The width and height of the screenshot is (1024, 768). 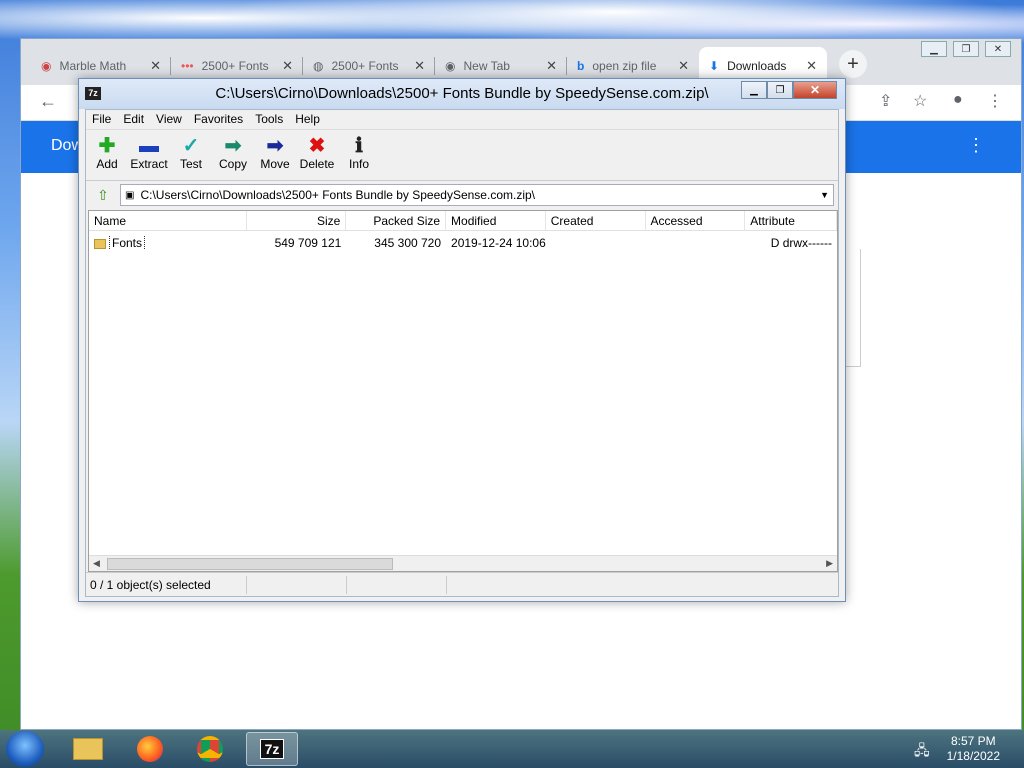 I want to click on firefox-taskbar-button, so click(x=150, y=749).